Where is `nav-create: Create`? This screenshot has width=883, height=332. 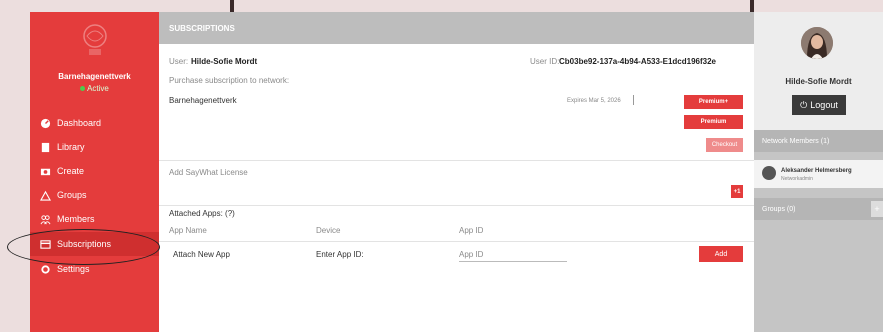 nav-create: Create is located at coordinates (94, 171).